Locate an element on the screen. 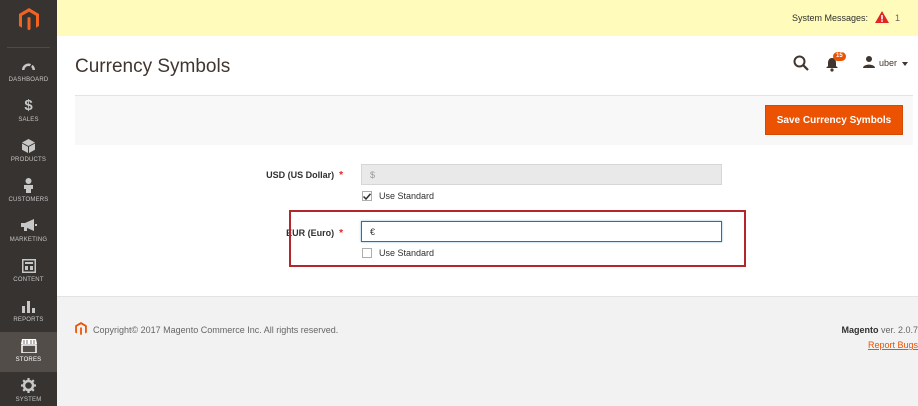  usd-use-standard-checkbox is located at coordinates (367, 196).